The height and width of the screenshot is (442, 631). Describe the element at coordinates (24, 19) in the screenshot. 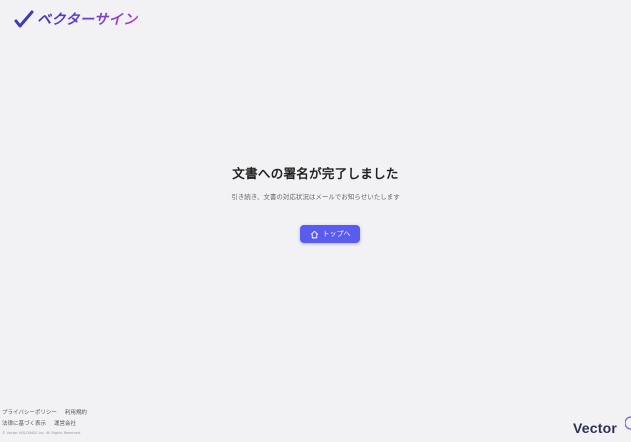

I see `pen-stroke-icon` at that location.